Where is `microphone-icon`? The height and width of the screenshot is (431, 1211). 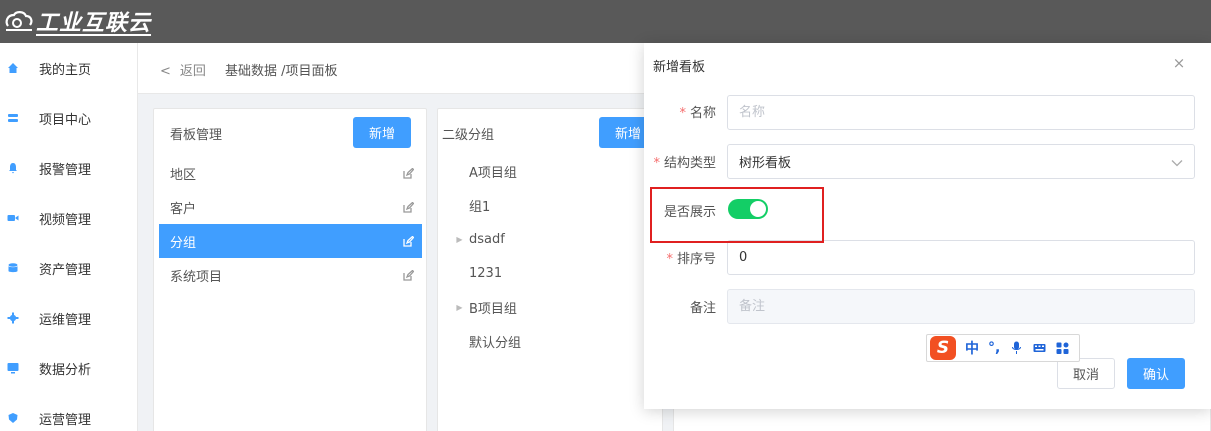
microphone-icon is located at coordinates (1016, 348).